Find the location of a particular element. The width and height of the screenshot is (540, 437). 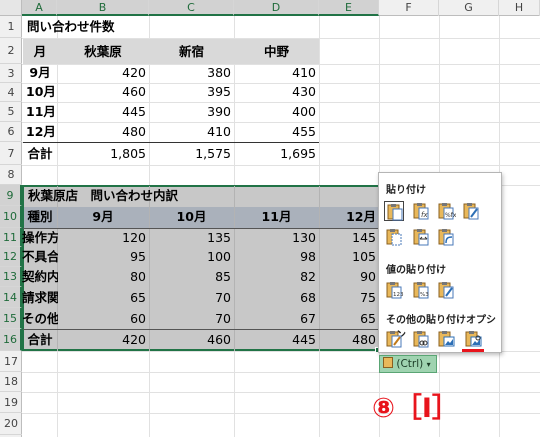

paste-keep-source-formatting-icon is located at coordinates (471, 211).